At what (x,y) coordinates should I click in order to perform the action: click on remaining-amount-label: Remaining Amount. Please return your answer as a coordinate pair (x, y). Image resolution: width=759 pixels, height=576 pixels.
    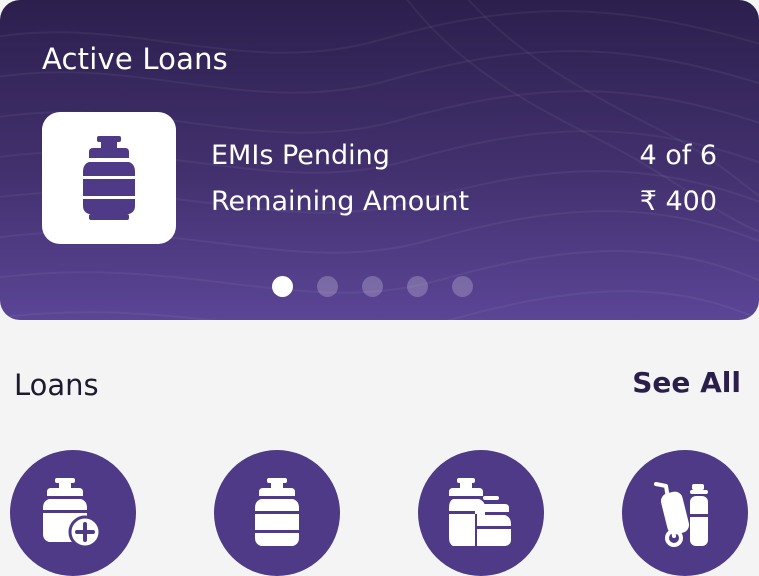
    Looking at the image, I should click on (340, 201).